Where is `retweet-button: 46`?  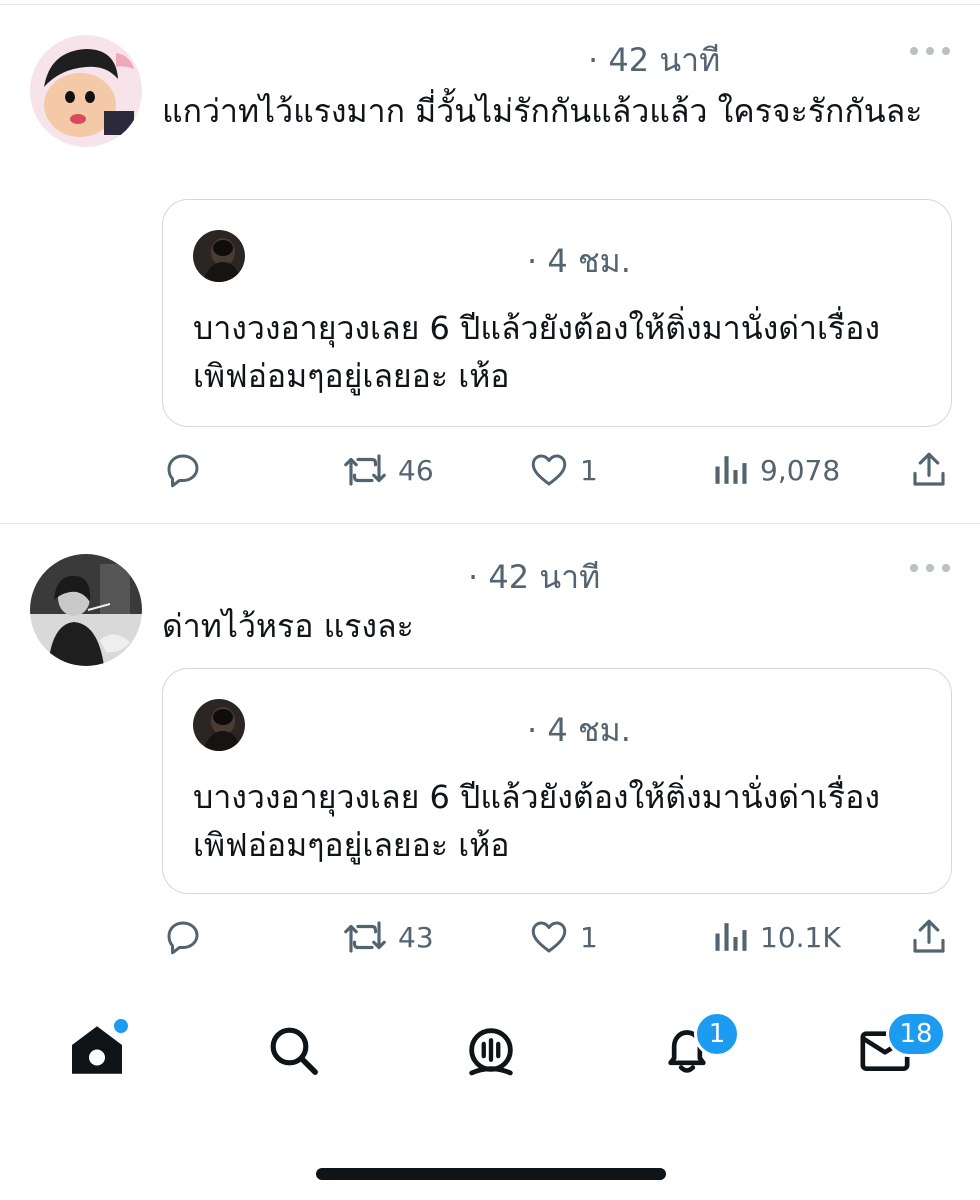
retweet-button: 46 is located at coordinates (388, 470).